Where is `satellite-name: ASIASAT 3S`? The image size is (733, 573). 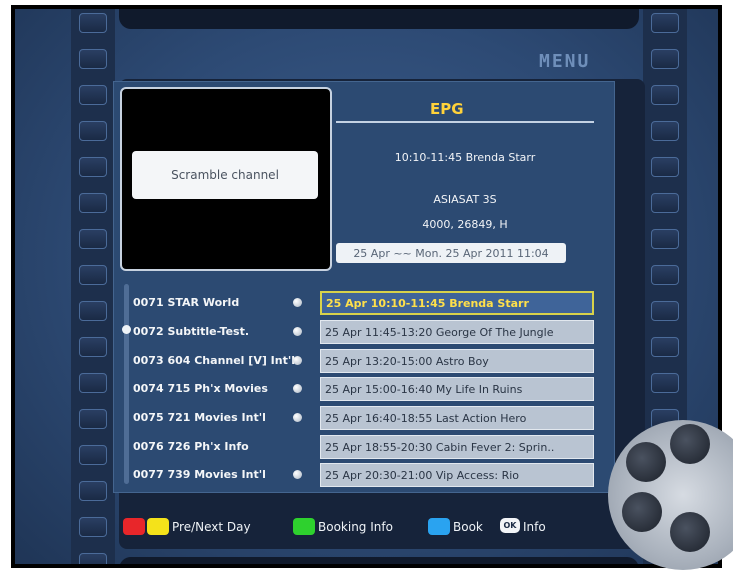 satellite-name: ASIASAT 3S is located at coordinates (465, 199).